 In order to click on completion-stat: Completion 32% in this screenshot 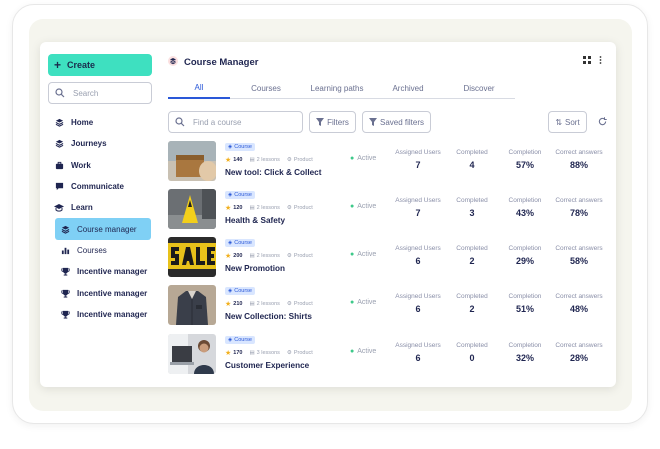, I will do `click(525, 352)`.